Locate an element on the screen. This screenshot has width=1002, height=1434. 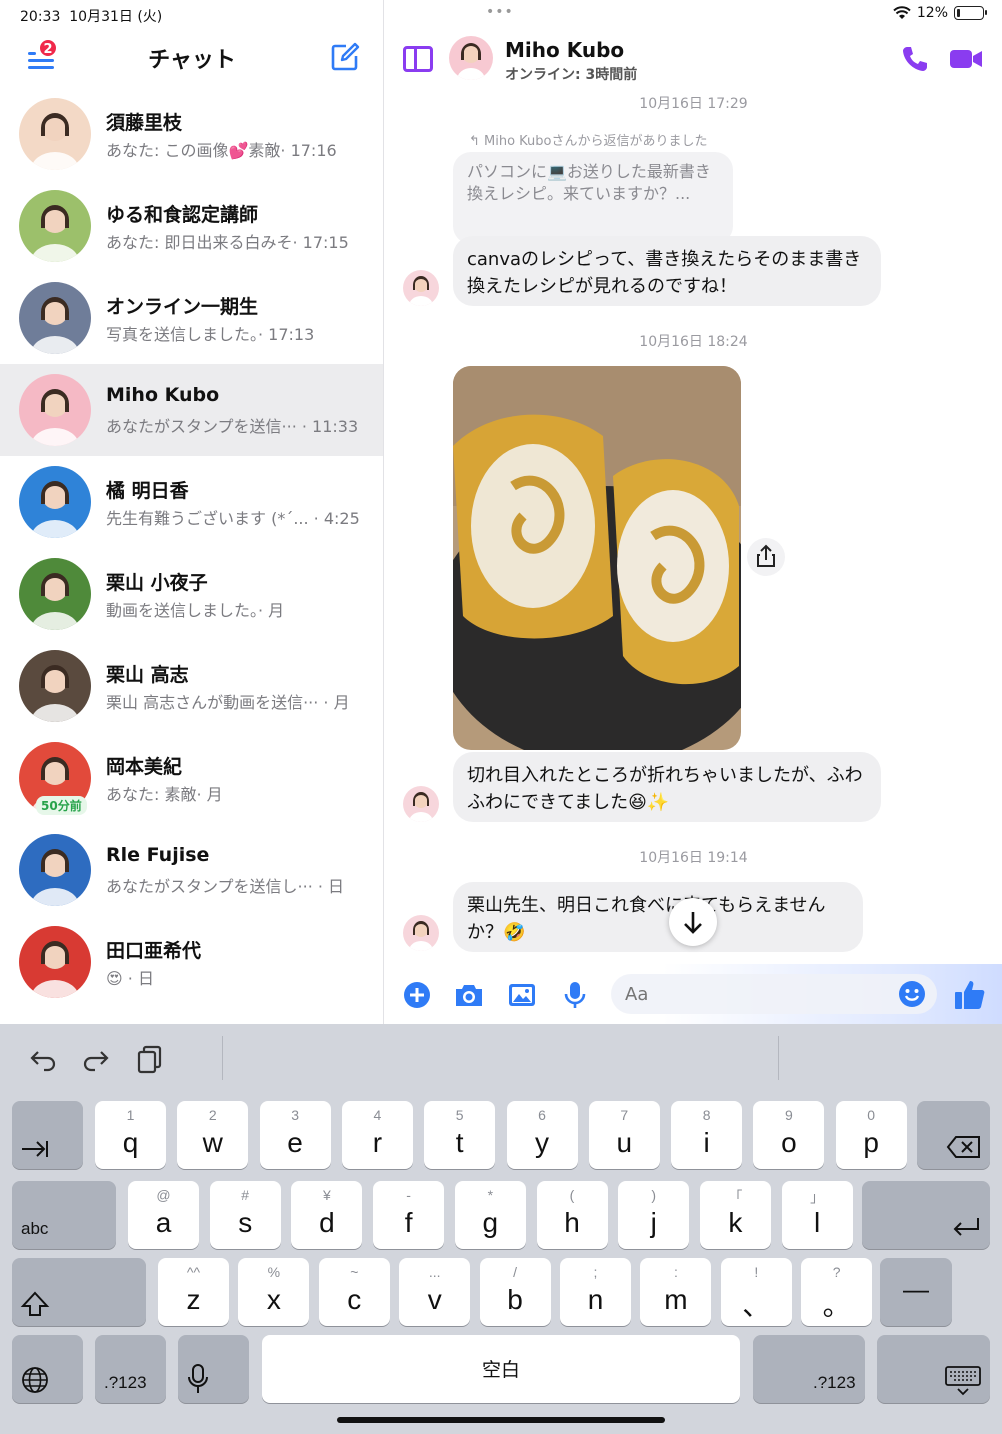
key-g: * g is located at coordinates (490, 1215).